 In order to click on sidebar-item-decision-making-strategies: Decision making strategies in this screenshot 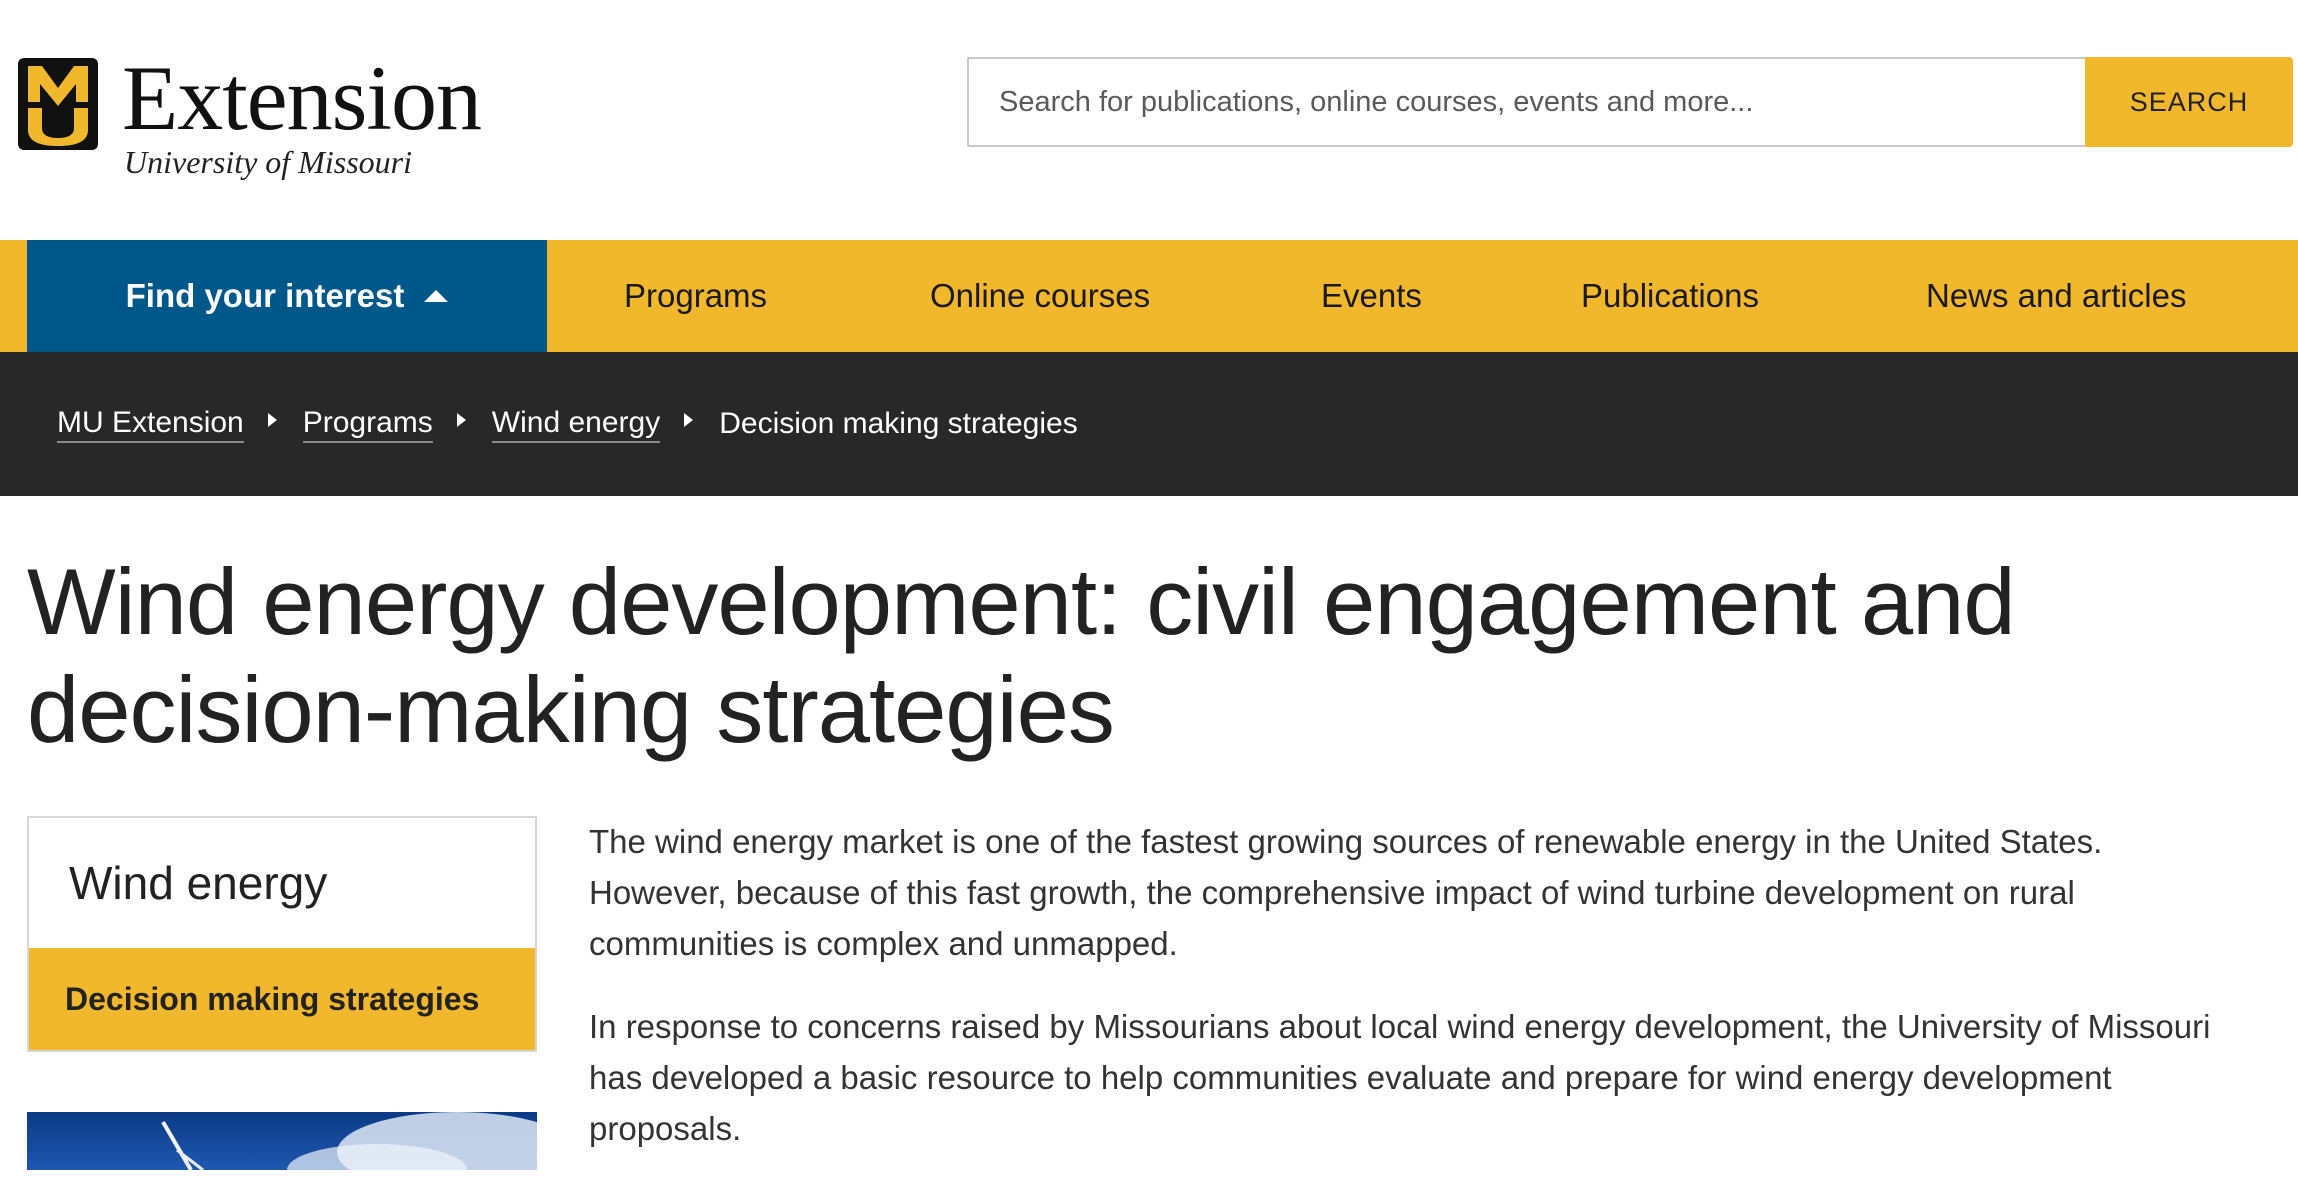, I will do `click(282, 999)`.